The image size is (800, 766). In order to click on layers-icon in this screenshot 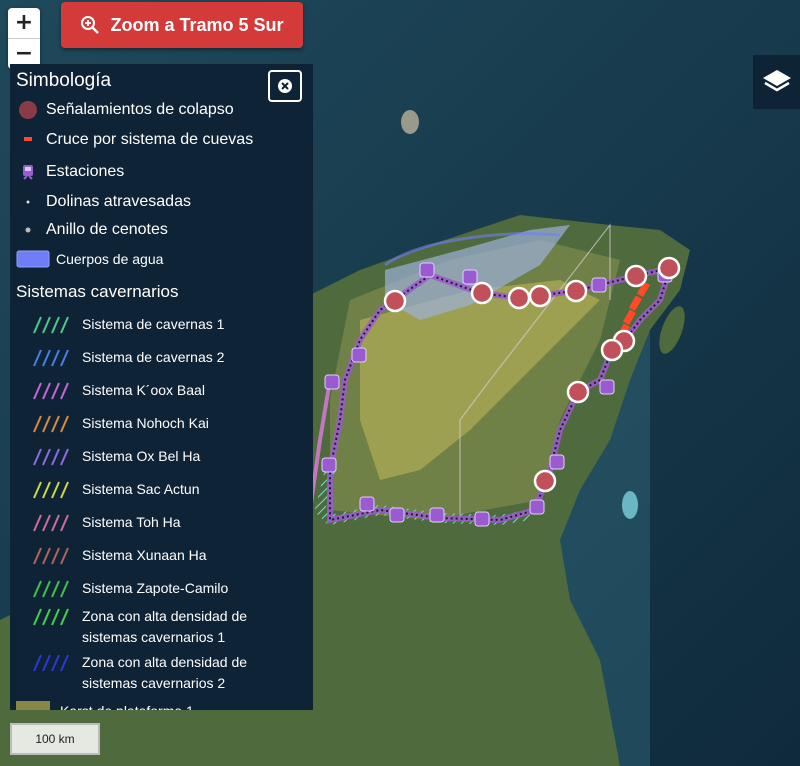, I will do `click(776, 81)`.